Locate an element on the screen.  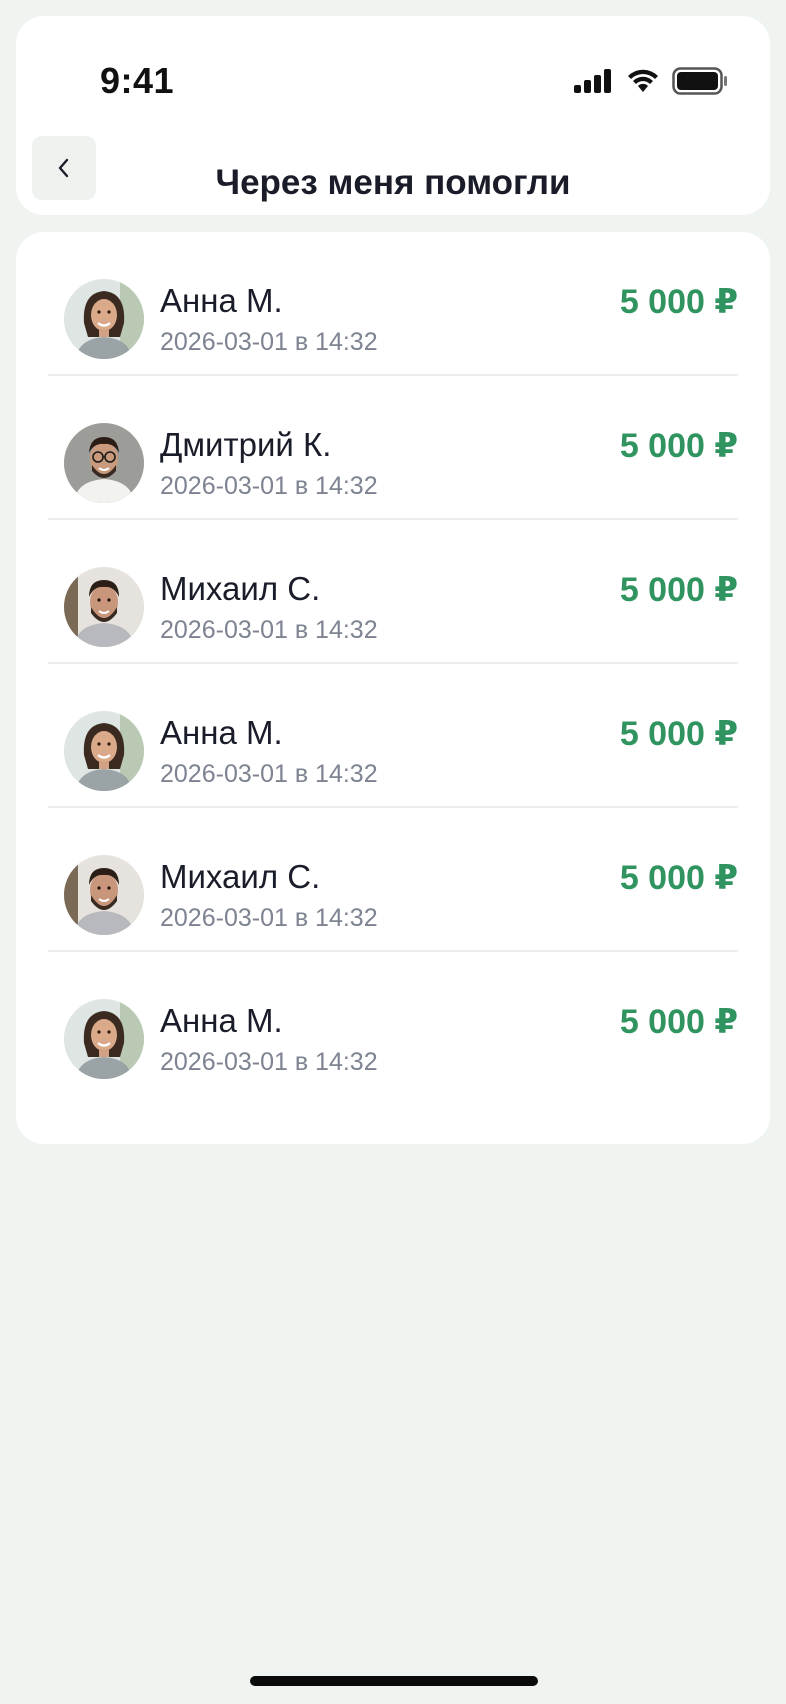
status-icons is located at coordinates (651, 81).